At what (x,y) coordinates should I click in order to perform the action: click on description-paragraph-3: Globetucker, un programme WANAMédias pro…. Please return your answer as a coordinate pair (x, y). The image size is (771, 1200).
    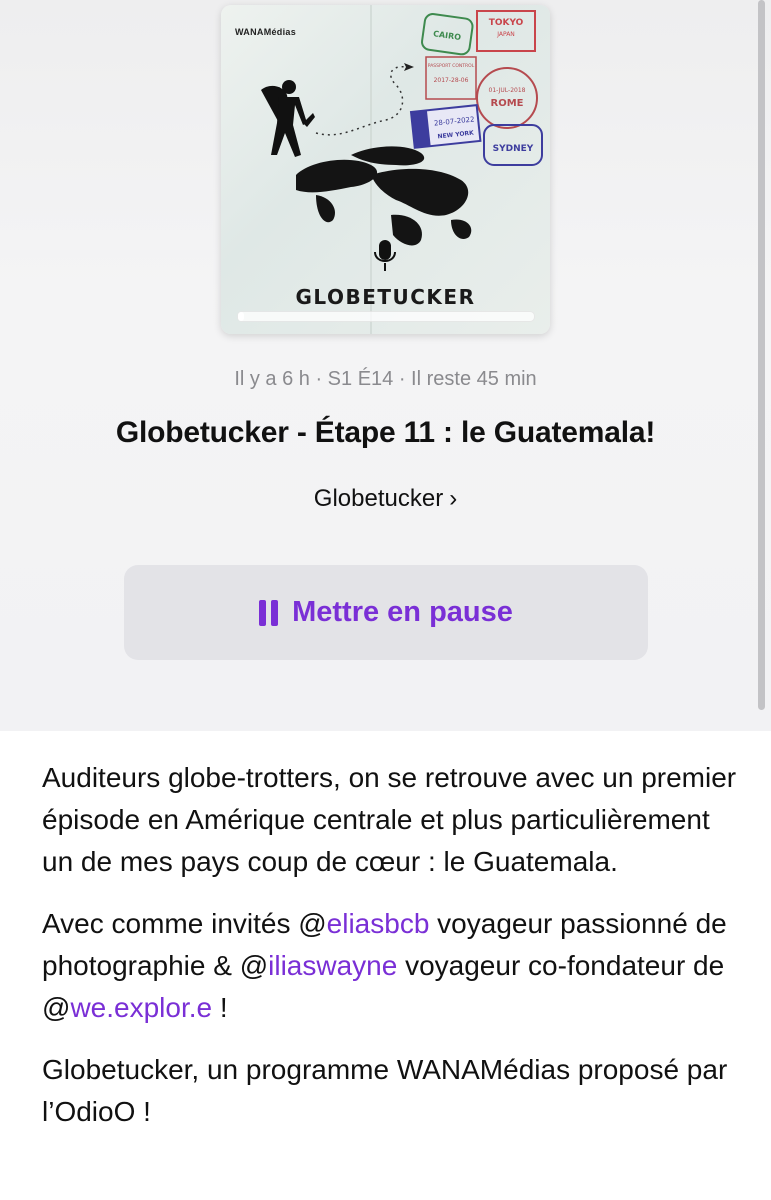
    Looking at the image, I should click on (385, 1090).